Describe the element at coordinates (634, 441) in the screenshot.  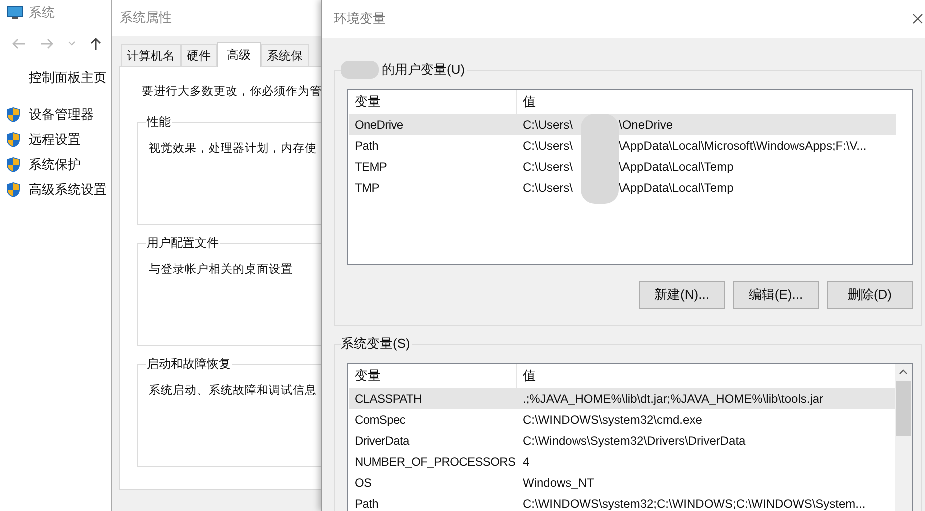
I see `variable-value: C:\Windows\System32\Drivers\DriverData` at that location.